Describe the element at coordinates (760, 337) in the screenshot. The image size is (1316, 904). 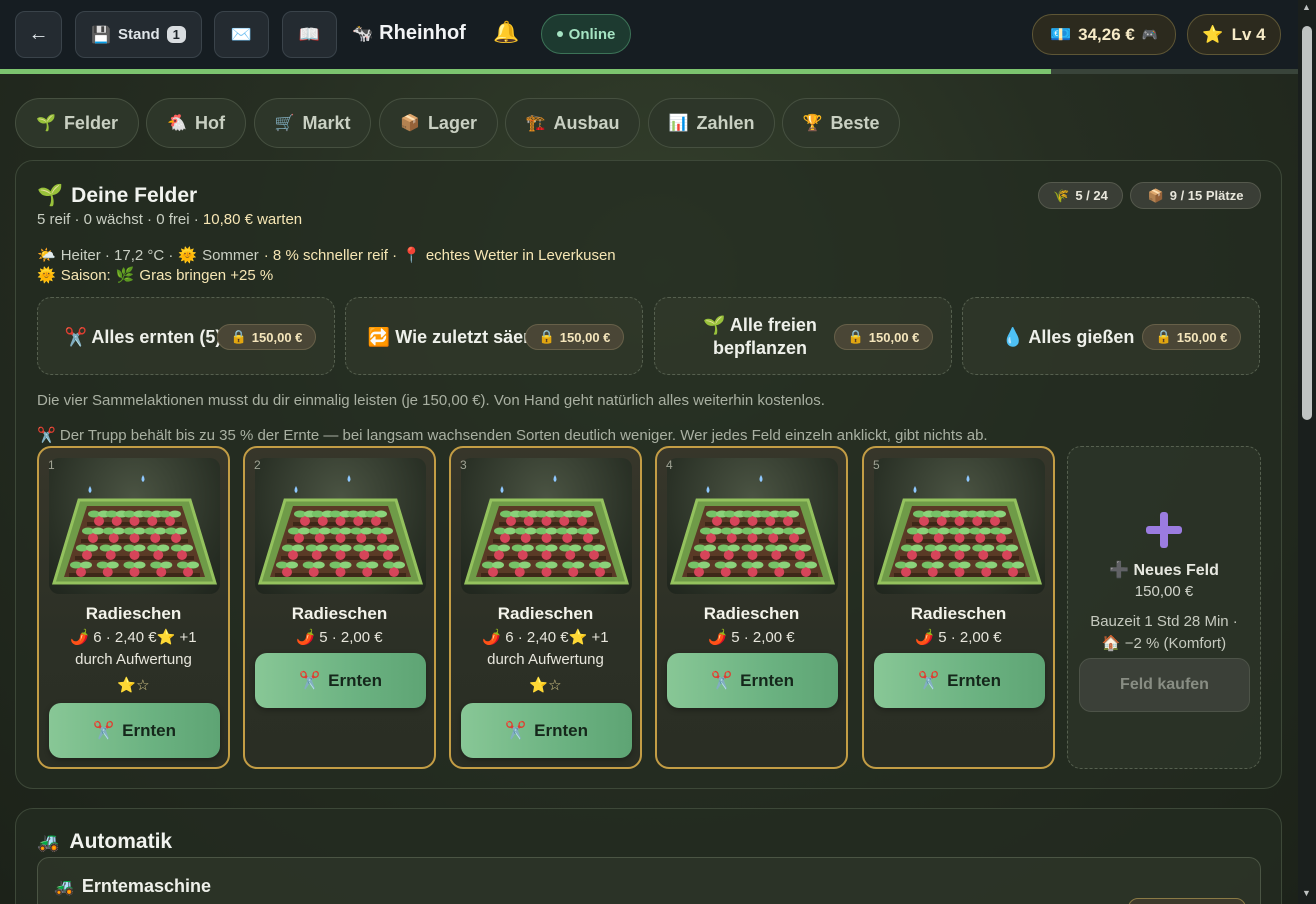
I see `action-label: 🌱 Alle freien bepflanzen` at that location.